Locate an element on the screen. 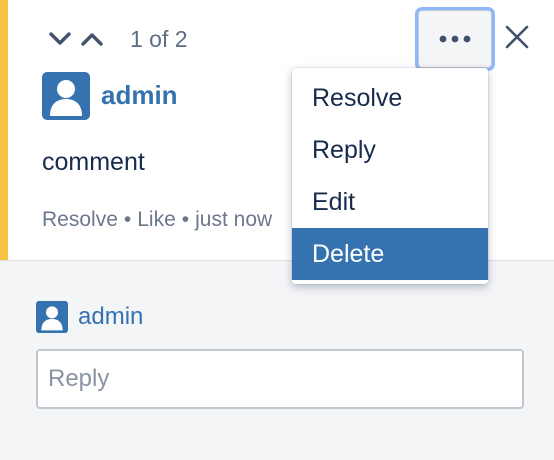 The width and height of the screenshot is (554, 460). comment-counter: 1 of 2 is located at coordinates (159, 38).